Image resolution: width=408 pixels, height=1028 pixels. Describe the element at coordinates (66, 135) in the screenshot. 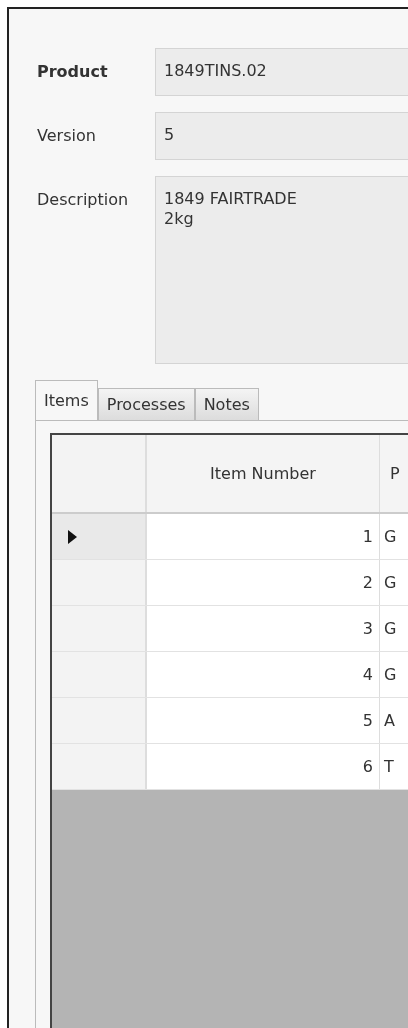

I see `field-label: Version` at that location.